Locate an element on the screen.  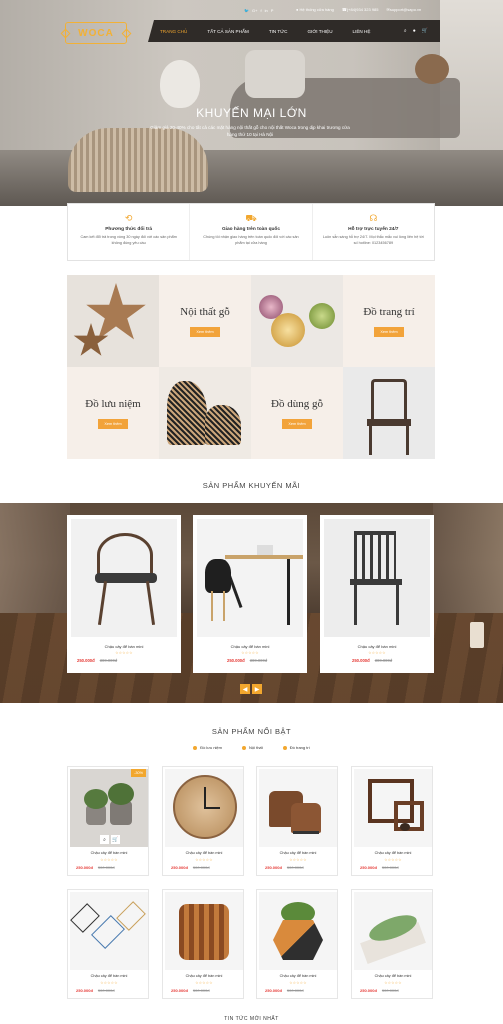
category-wood-furniture: Nội thất gỗ Xem thêm is located at coordinates (205, 321).